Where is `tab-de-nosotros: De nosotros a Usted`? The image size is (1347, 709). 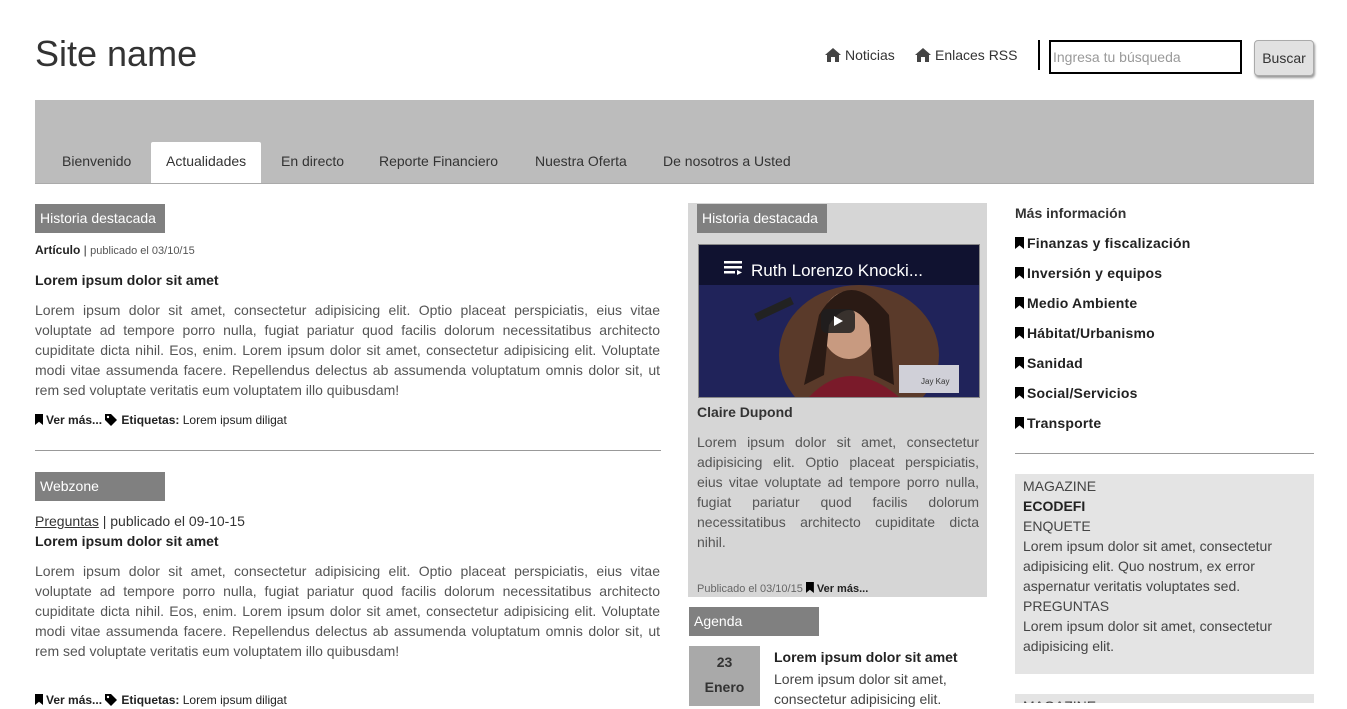 tab-de-nosotros: De nosotros a Usted is located at coordinates (727, 162).